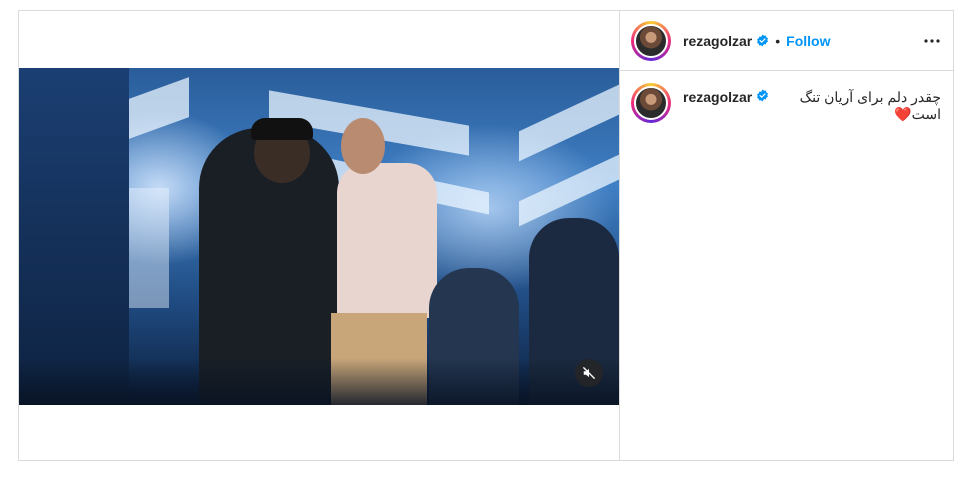  What do you see at coordinates (870, 105) in the screenshot?
I see `caption-text: چقدر دلم برای آریان تنگ است❤️` at bounding box center [870, 105].